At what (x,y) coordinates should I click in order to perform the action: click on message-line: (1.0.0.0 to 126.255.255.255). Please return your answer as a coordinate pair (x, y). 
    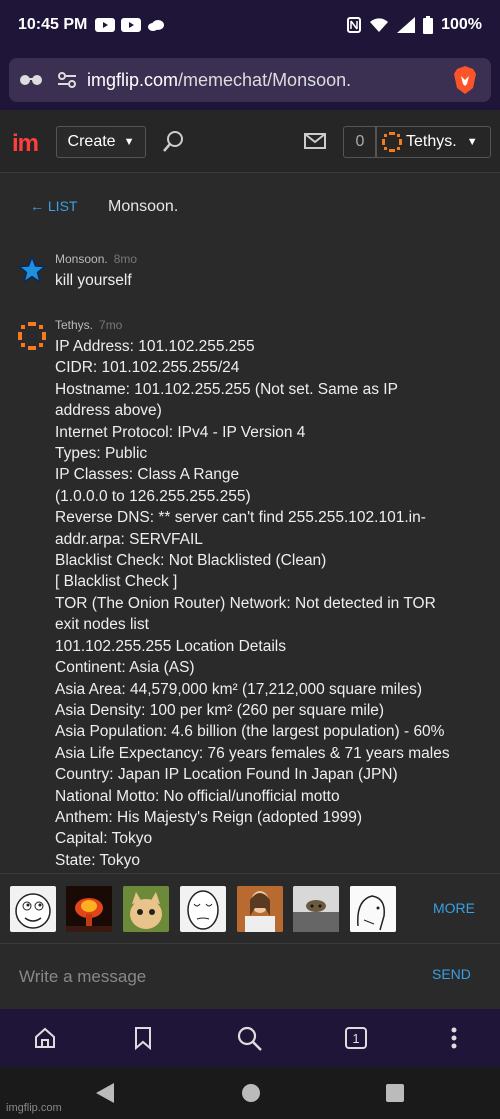
    Looking at the image, I should click on (153, 496).